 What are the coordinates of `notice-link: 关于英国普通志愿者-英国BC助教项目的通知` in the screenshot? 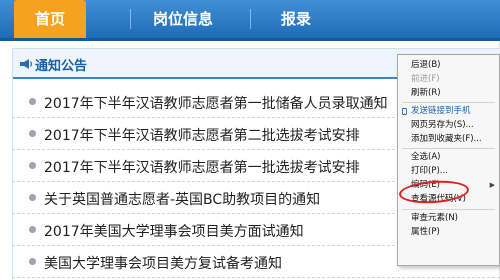 It's located at (182, 199).